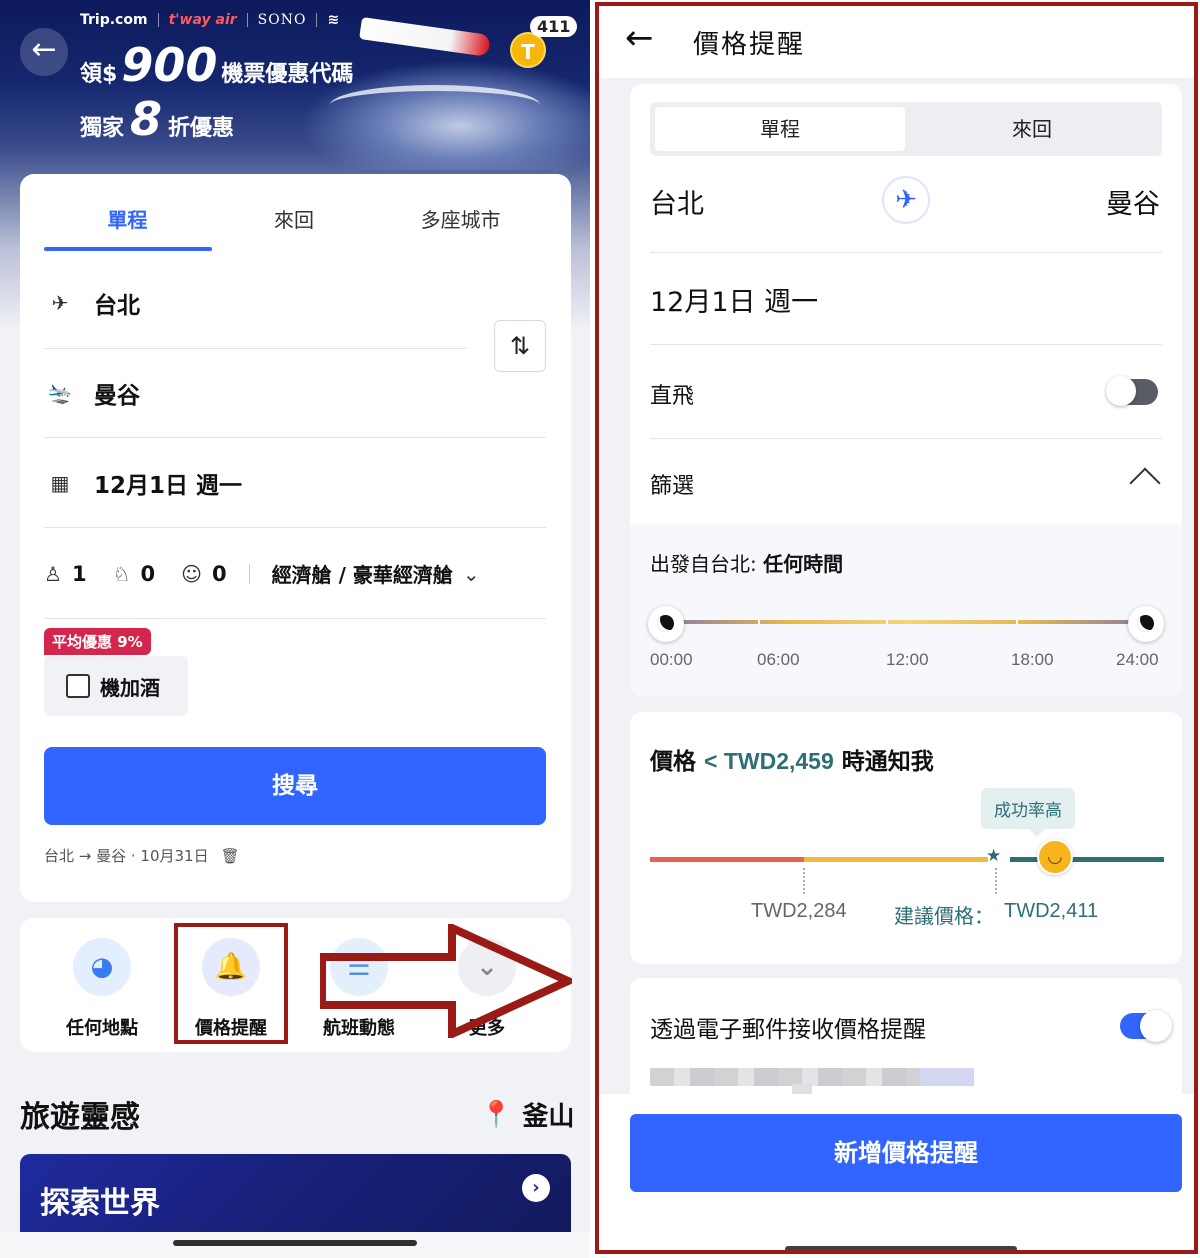  I want to click on adult-icon: ♙, so click(53, 573).